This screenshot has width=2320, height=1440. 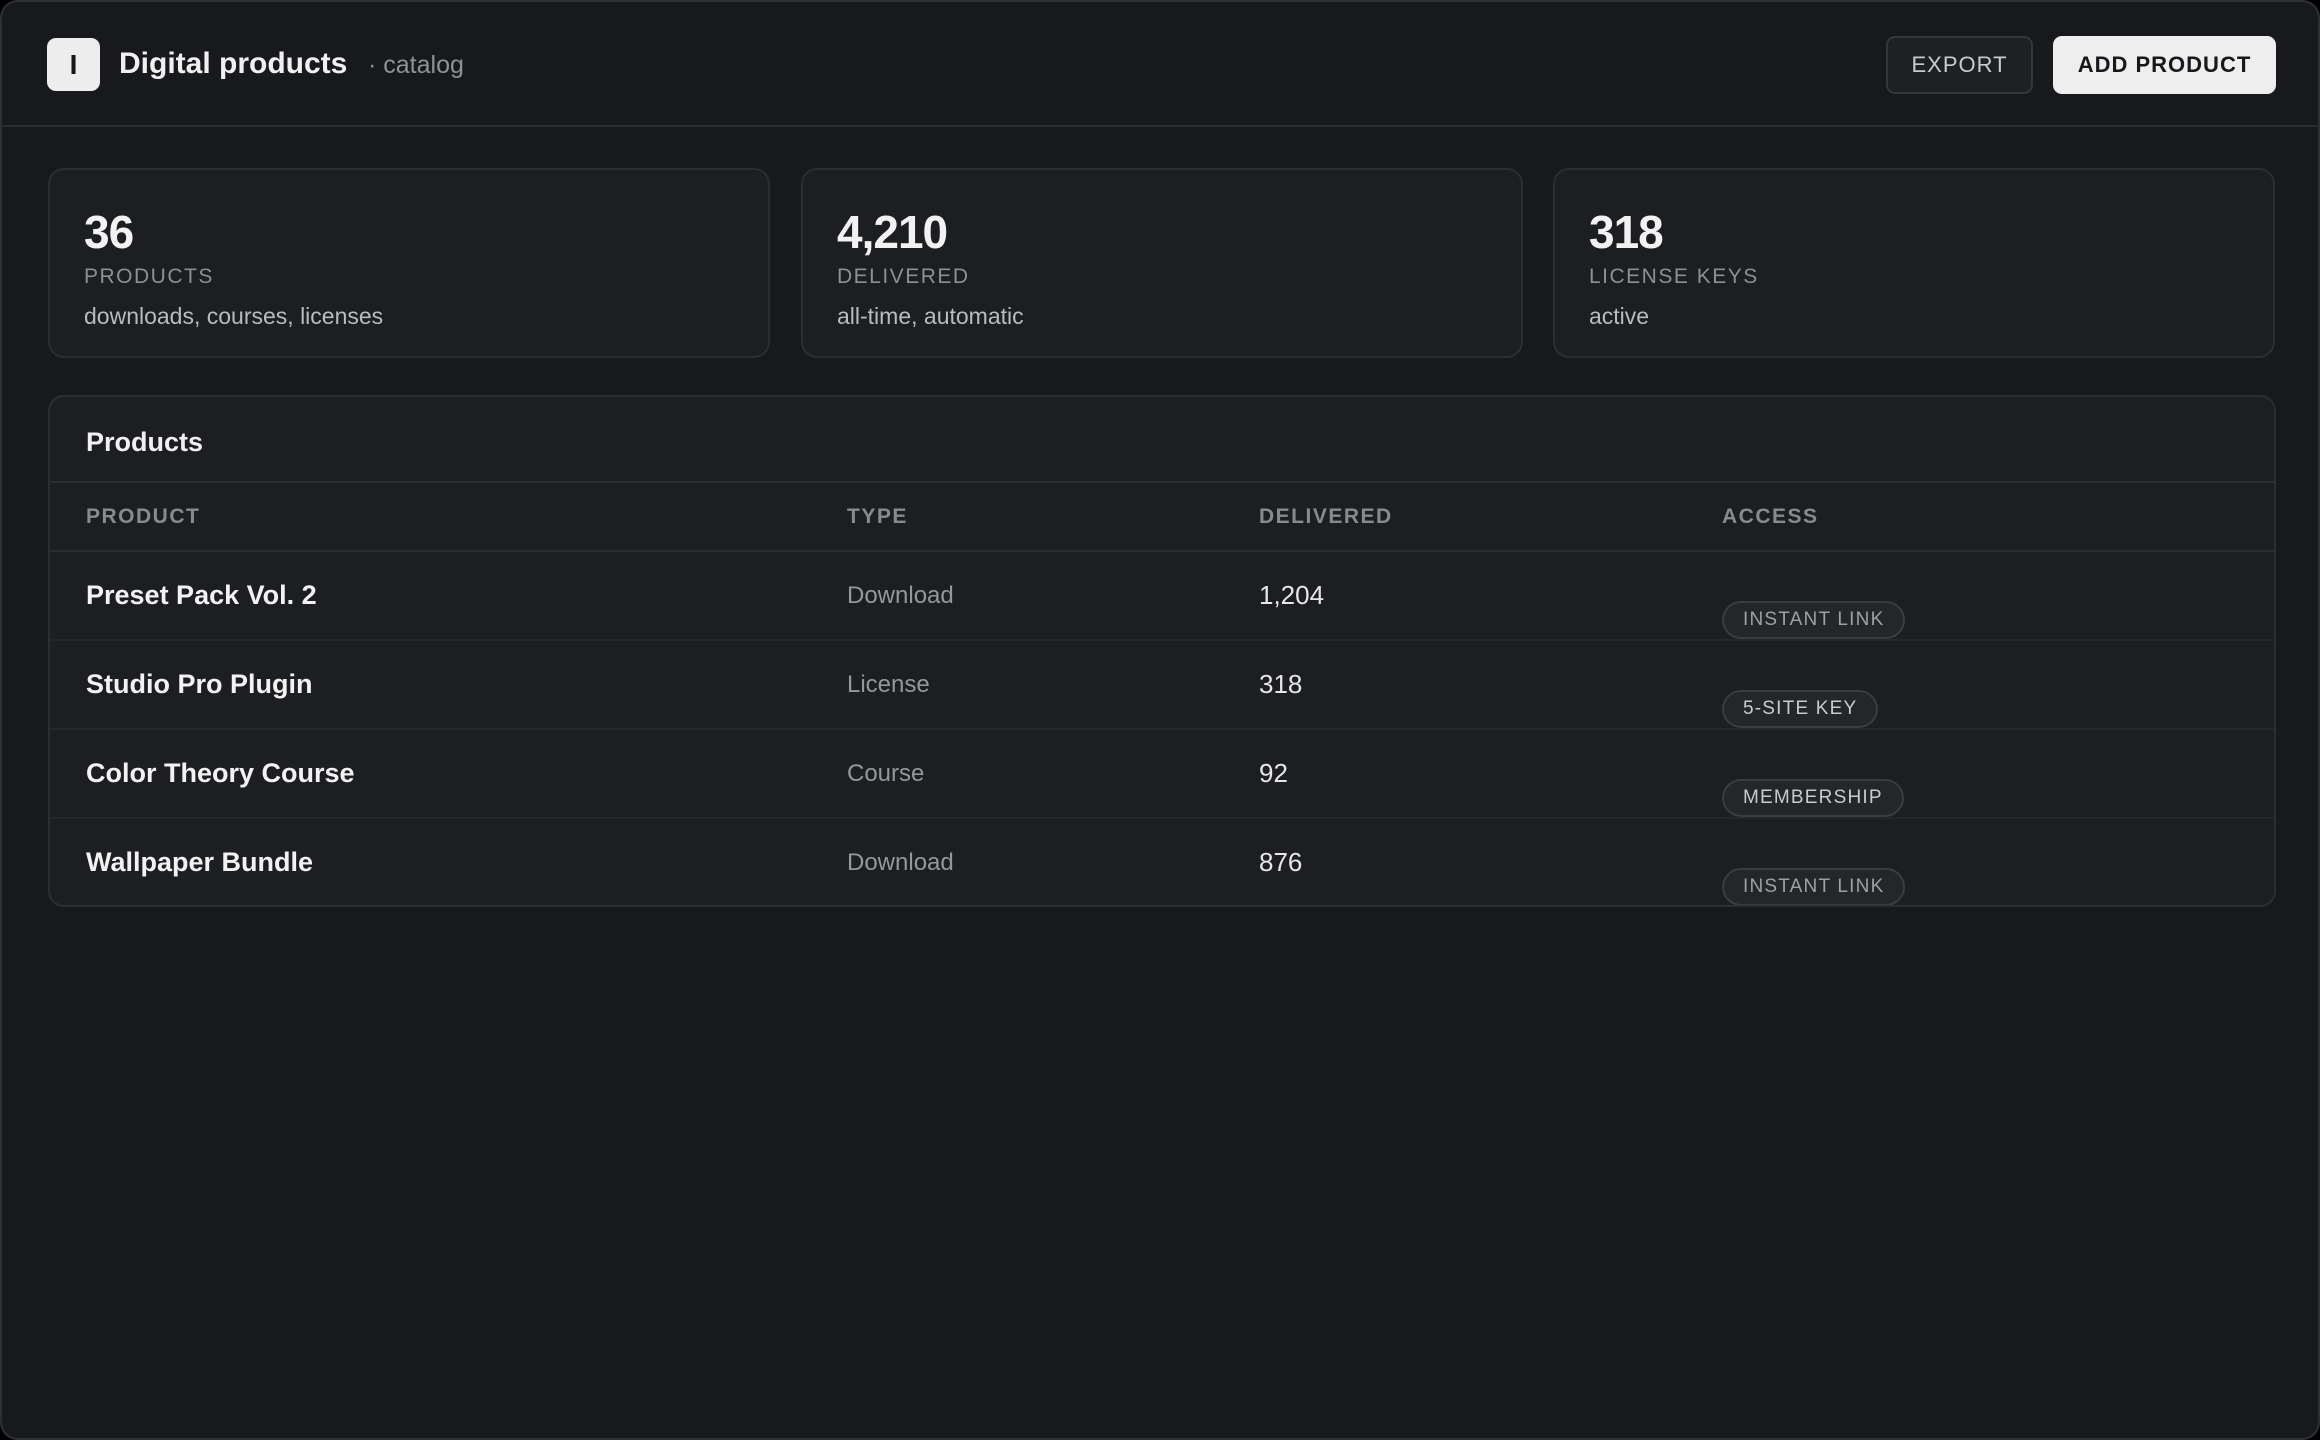 I want to click on product-delivered: 876, so click(x=1281, y=862).